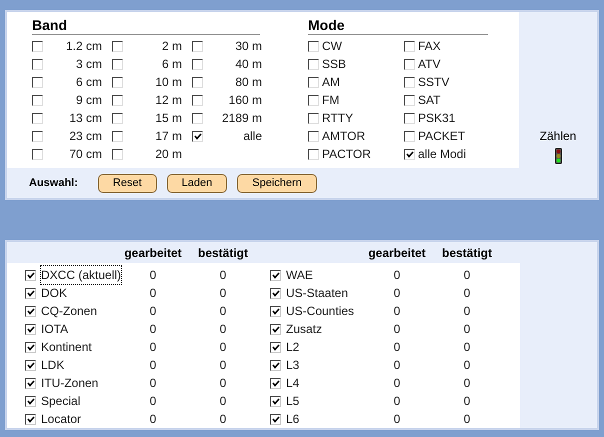 This screenshot has height=437, width=604. I want to click on option-label: RTTY, so click(338, 118).